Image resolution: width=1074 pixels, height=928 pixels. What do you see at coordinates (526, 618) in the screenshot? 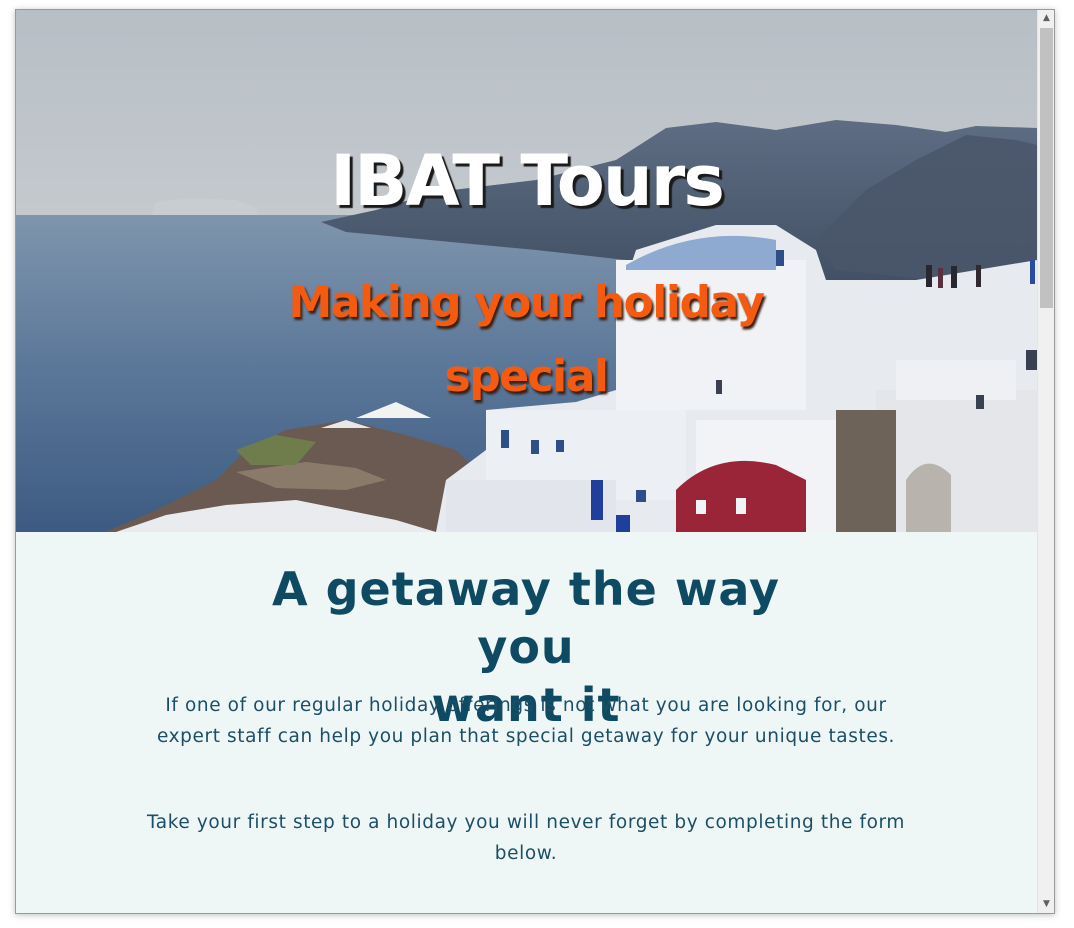
I see `section-heading-line-1: A getaway the way you` at bounding box center [526, 618].